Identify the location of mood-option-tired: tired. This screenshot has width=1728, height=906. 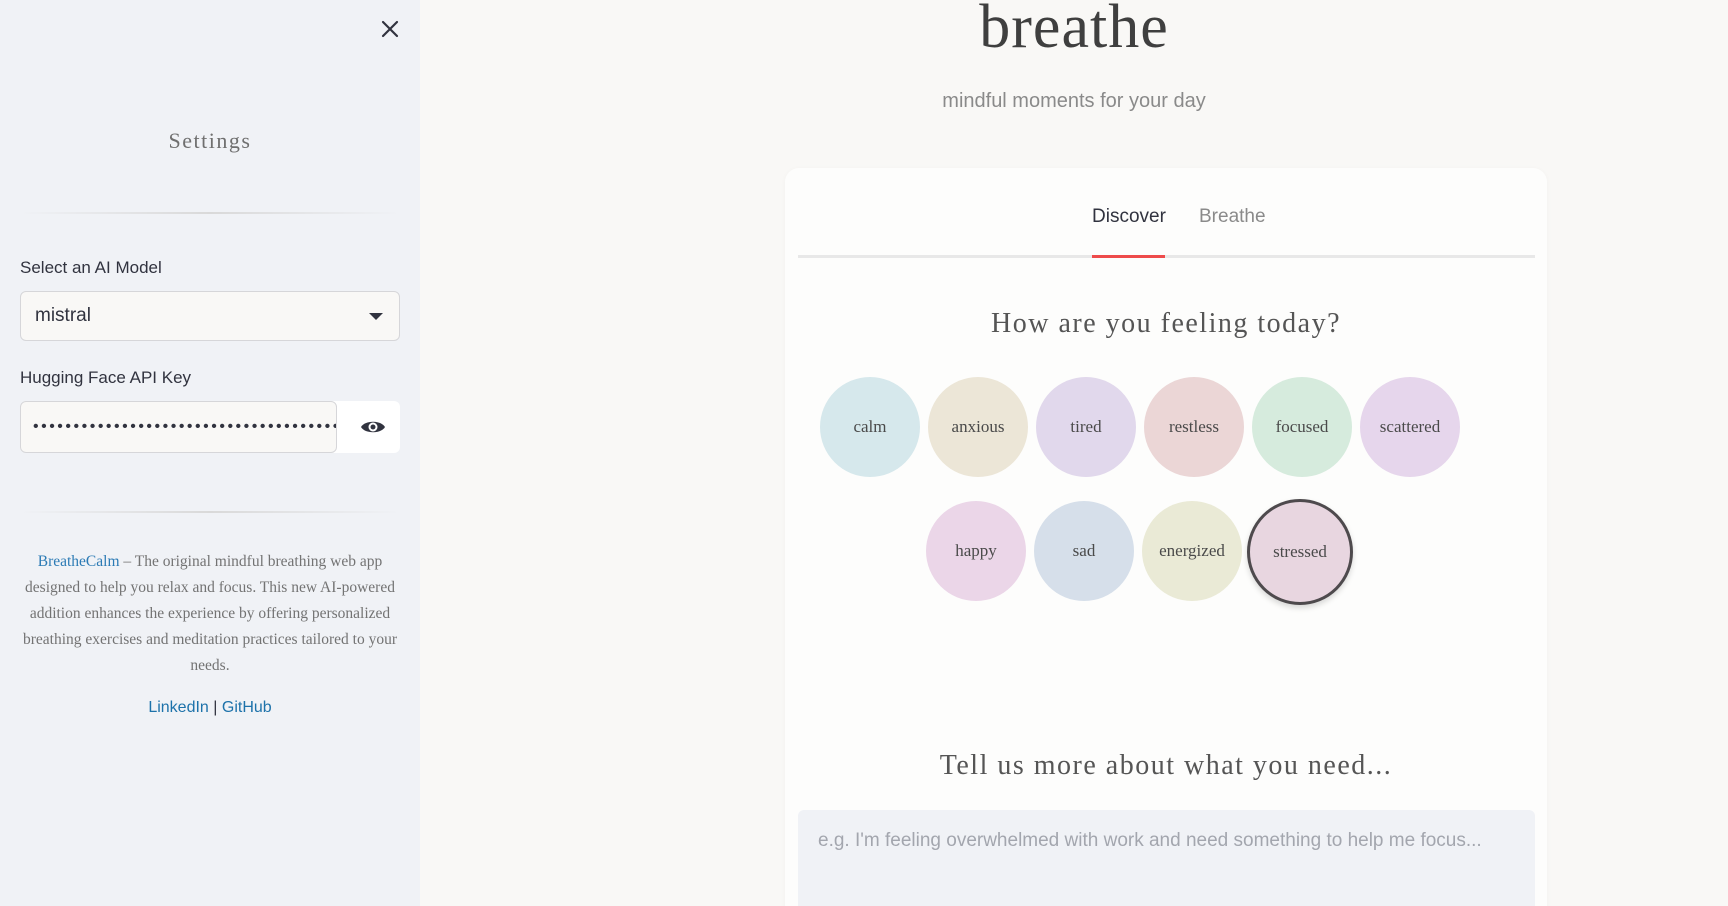
(1086, 427).